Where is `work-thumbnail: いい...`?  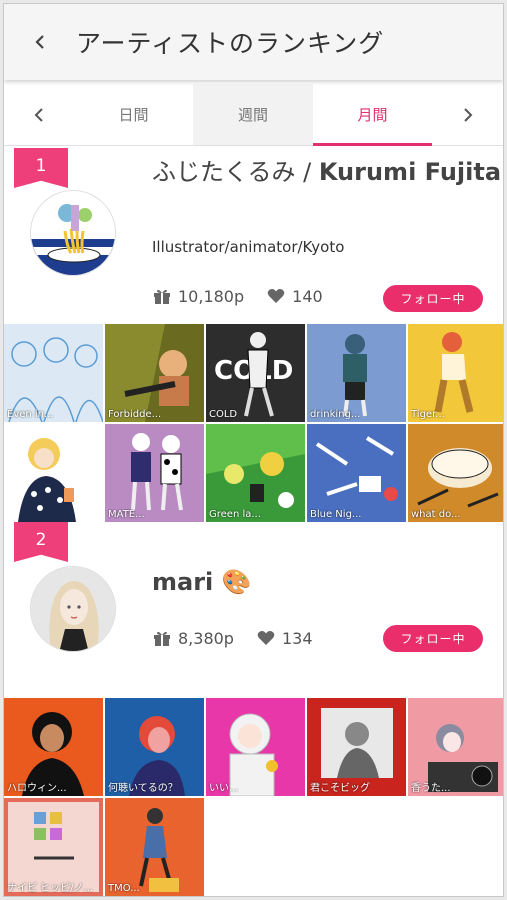
work-thumbnail: いい... is located at coordinates (255, 747).